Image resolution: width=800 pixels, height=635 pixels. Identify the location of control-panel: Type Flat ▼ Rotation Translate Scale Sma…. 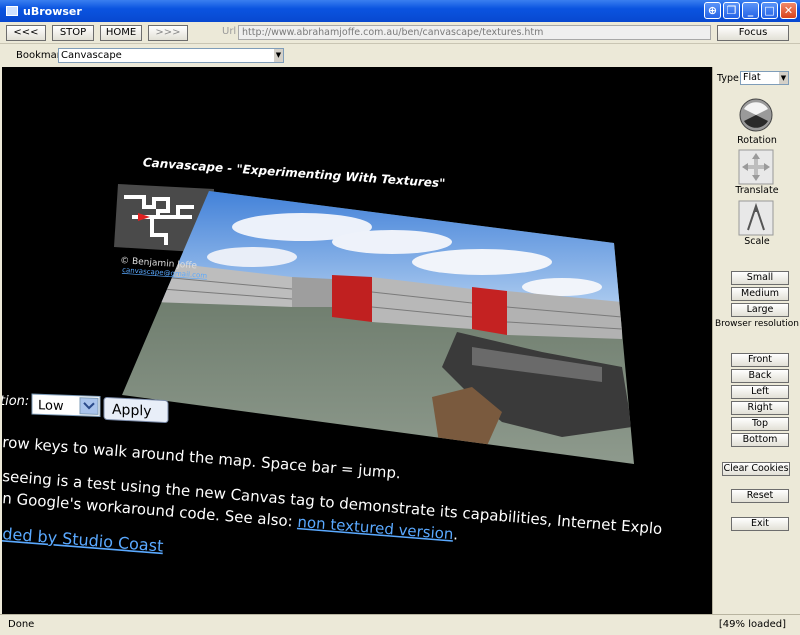
(756, 340).